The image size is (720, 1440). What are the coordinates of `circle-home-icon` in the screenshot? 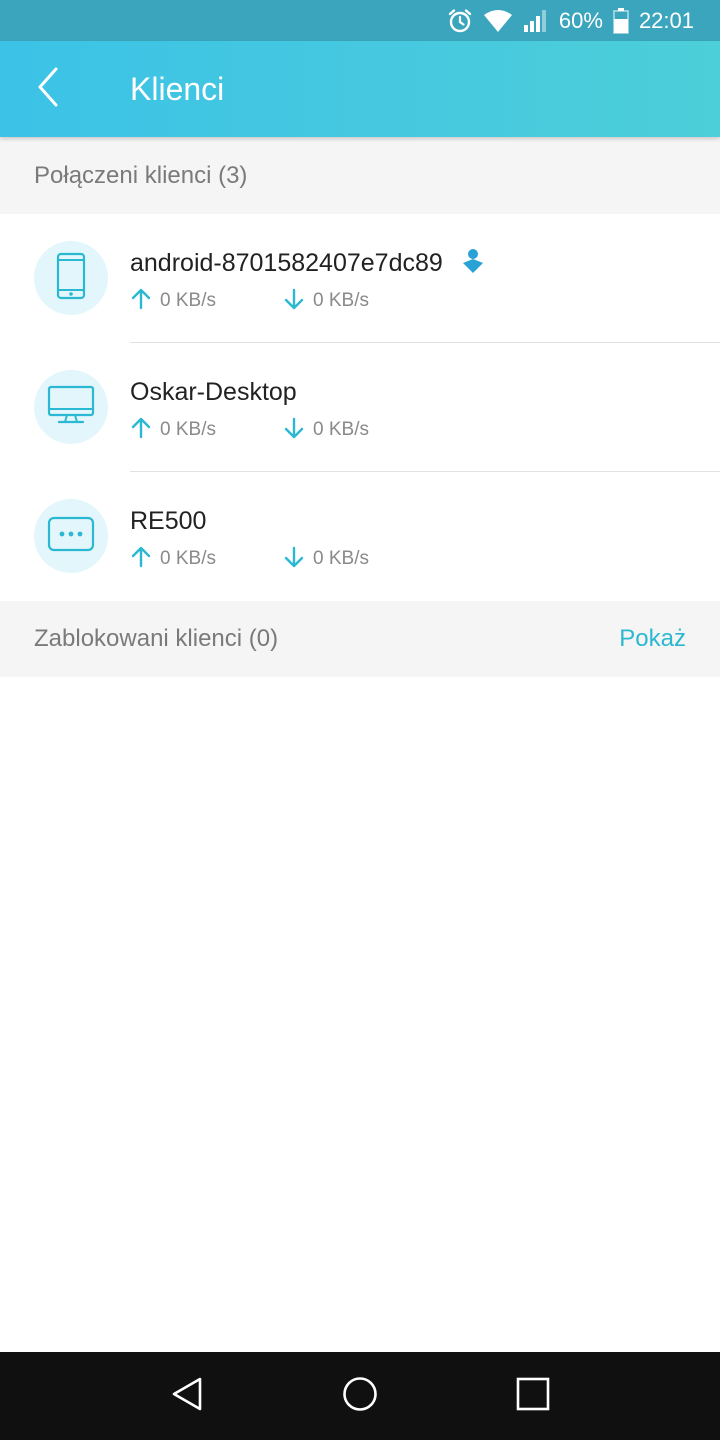 It's located at (360, 1396).